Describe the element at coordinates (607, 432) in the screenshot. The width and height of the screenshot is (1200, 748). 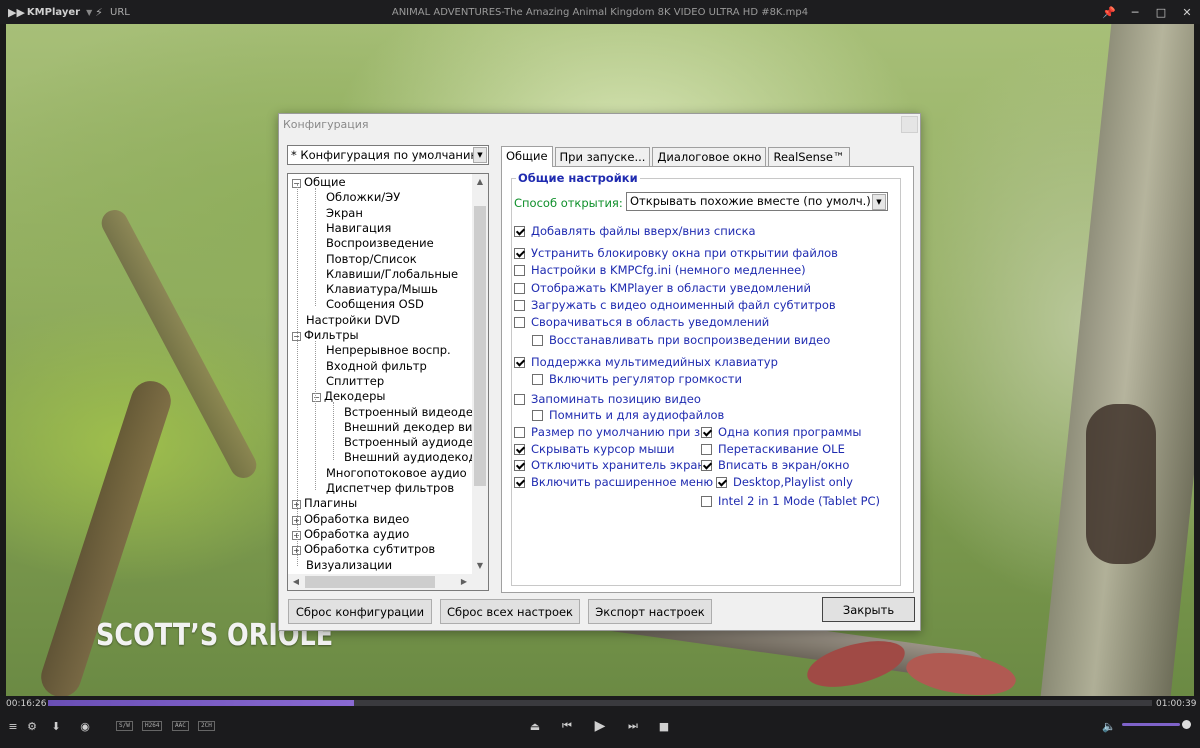
I see `option-checkbox: Размер по умолчанию при запуске` at that location.